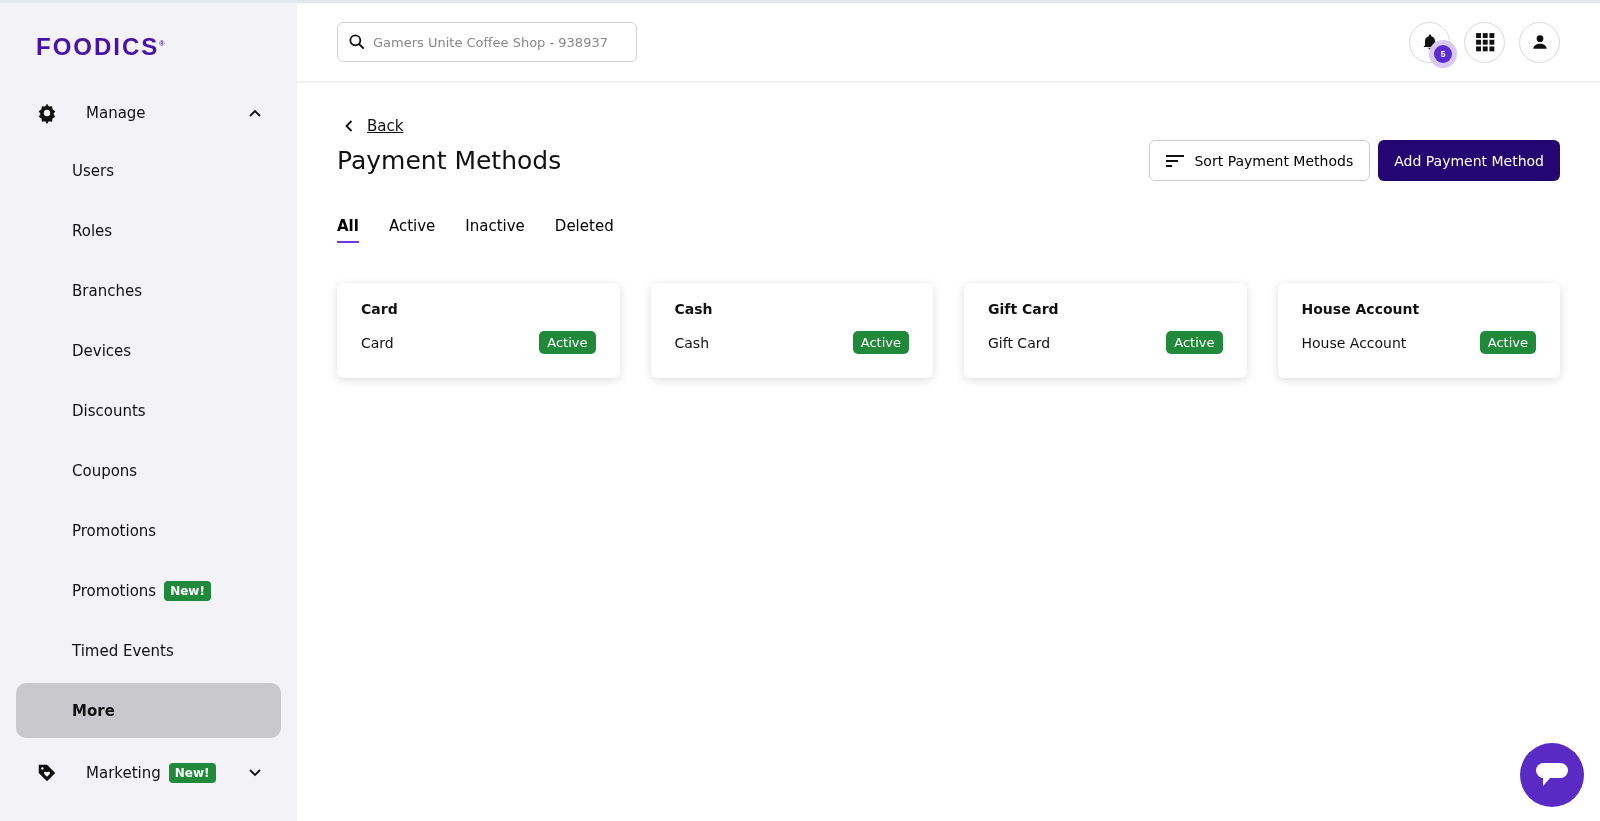 This screenshot has height=821, width=1600. I want to click on page-title: Payment Methods, so click(449, 160).